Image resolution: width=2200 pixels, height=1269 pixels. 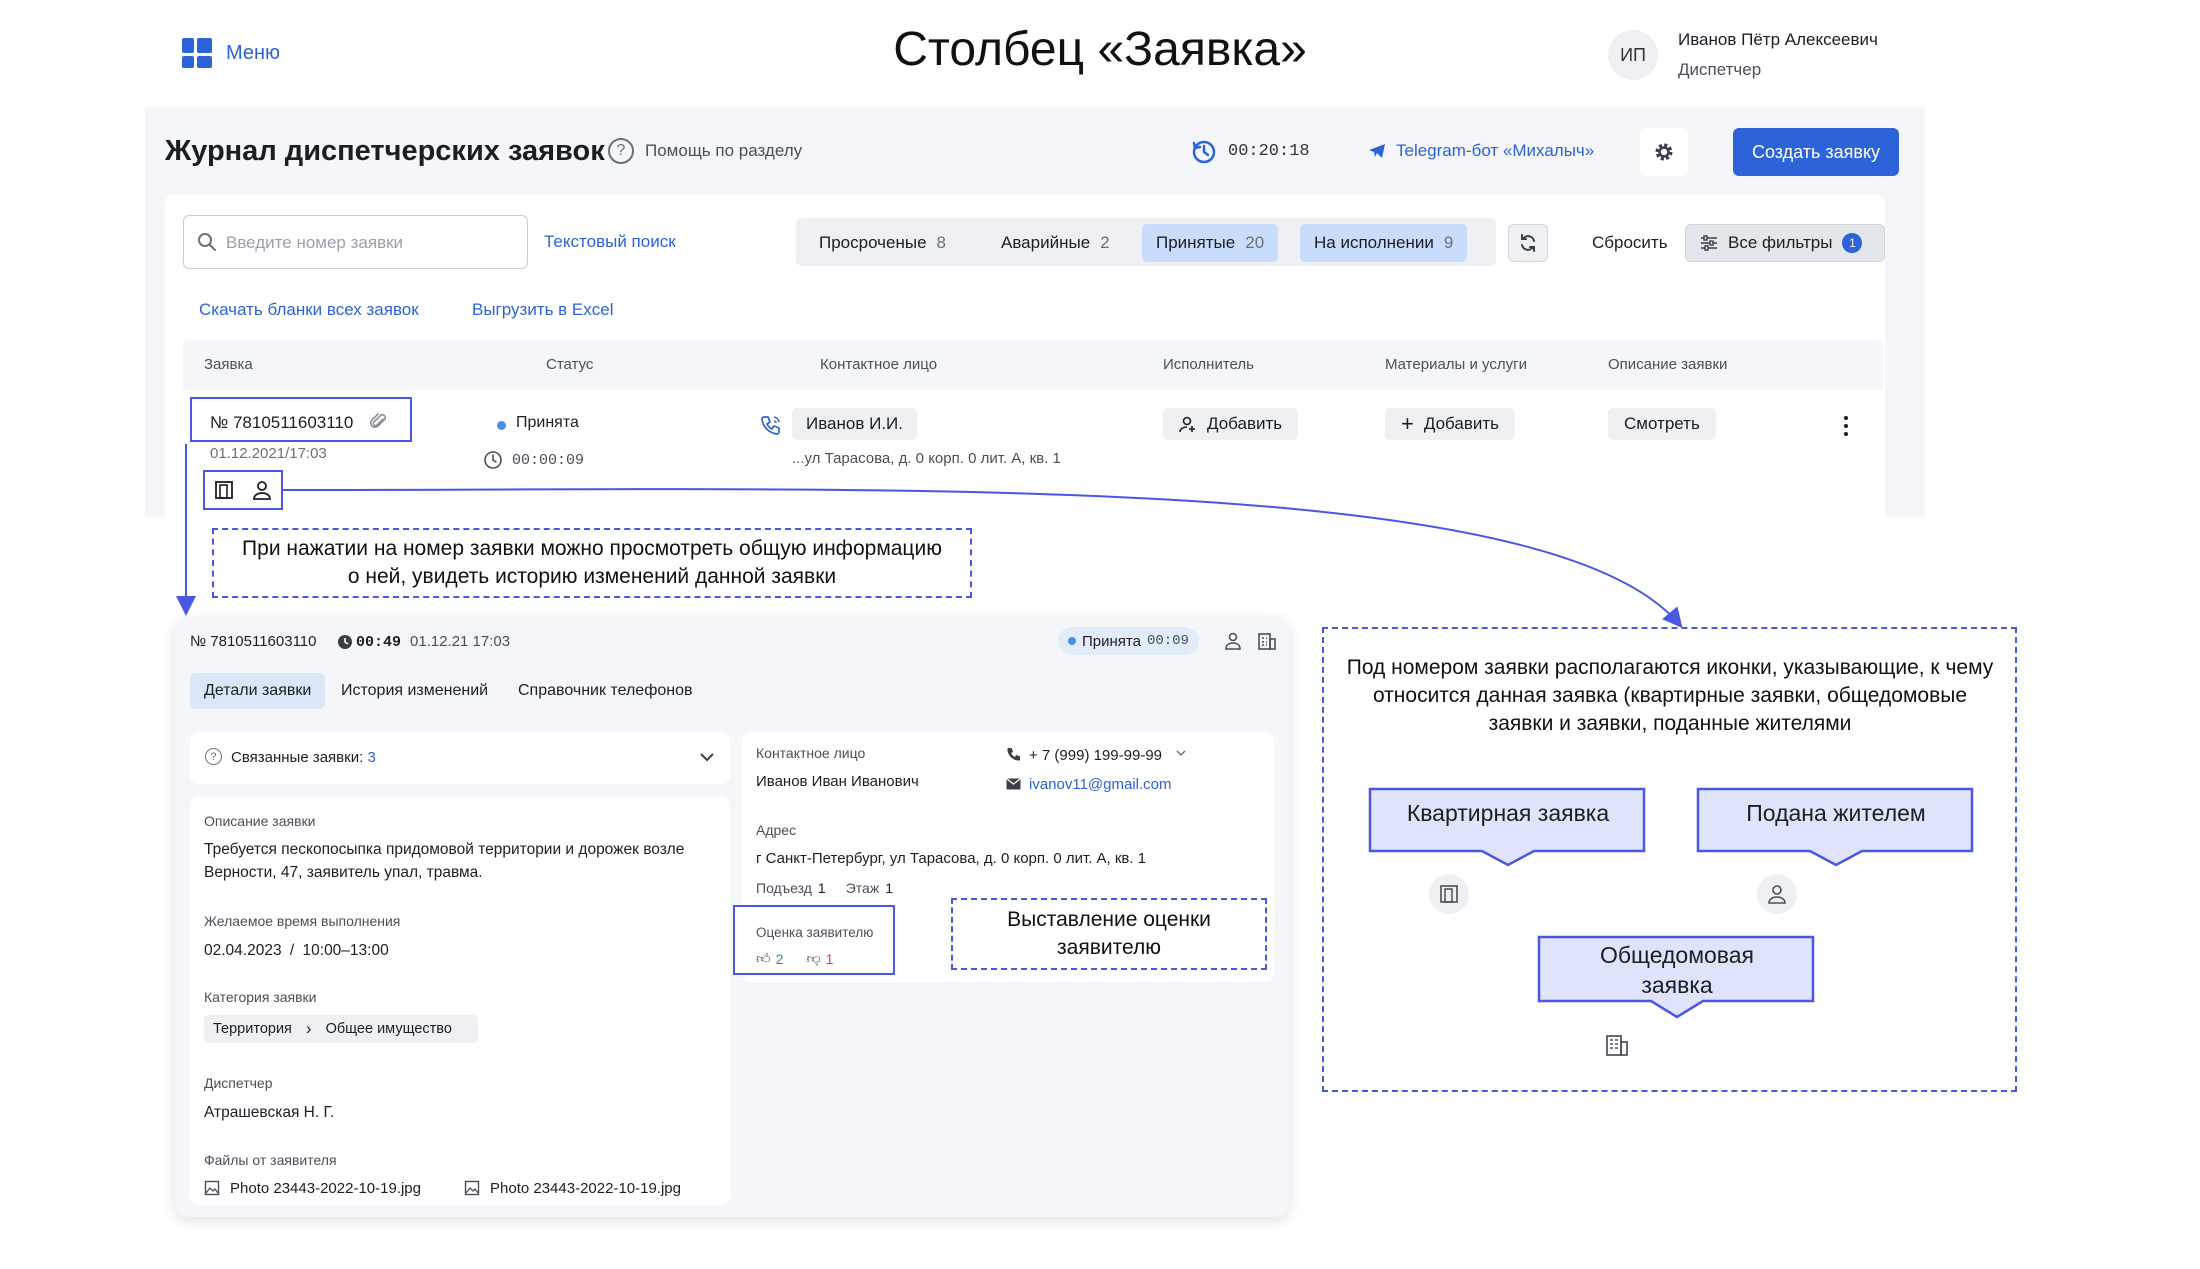 What do you see at coordinates (270, 1160) in the screenshot?
I see `files-label: Файлы от заявителя` at bounding box center [270, 1160].